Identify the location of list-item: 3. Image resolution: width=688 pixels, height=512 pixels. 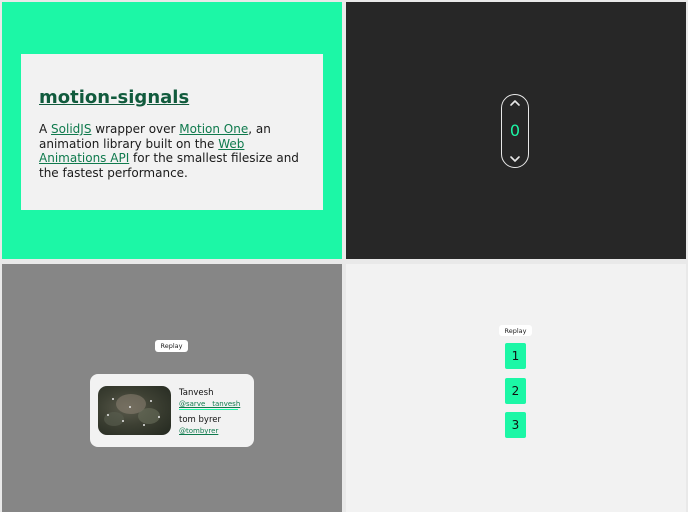
(515, 425).